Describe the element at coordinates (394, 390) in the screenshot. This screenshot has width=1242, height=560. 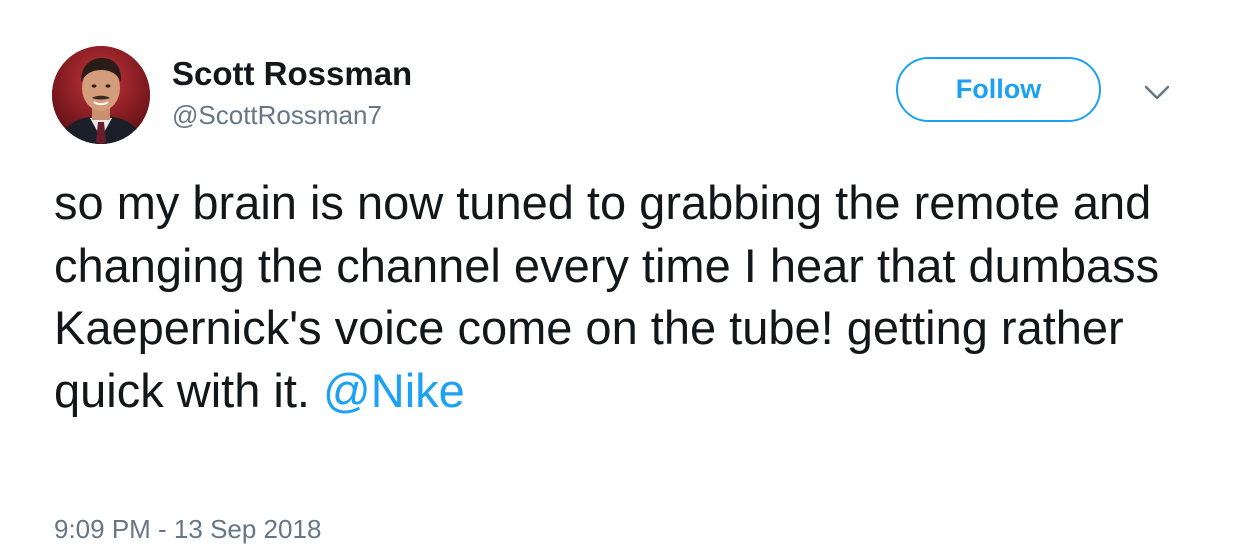
I see `mention-link: @Nike` at that location.